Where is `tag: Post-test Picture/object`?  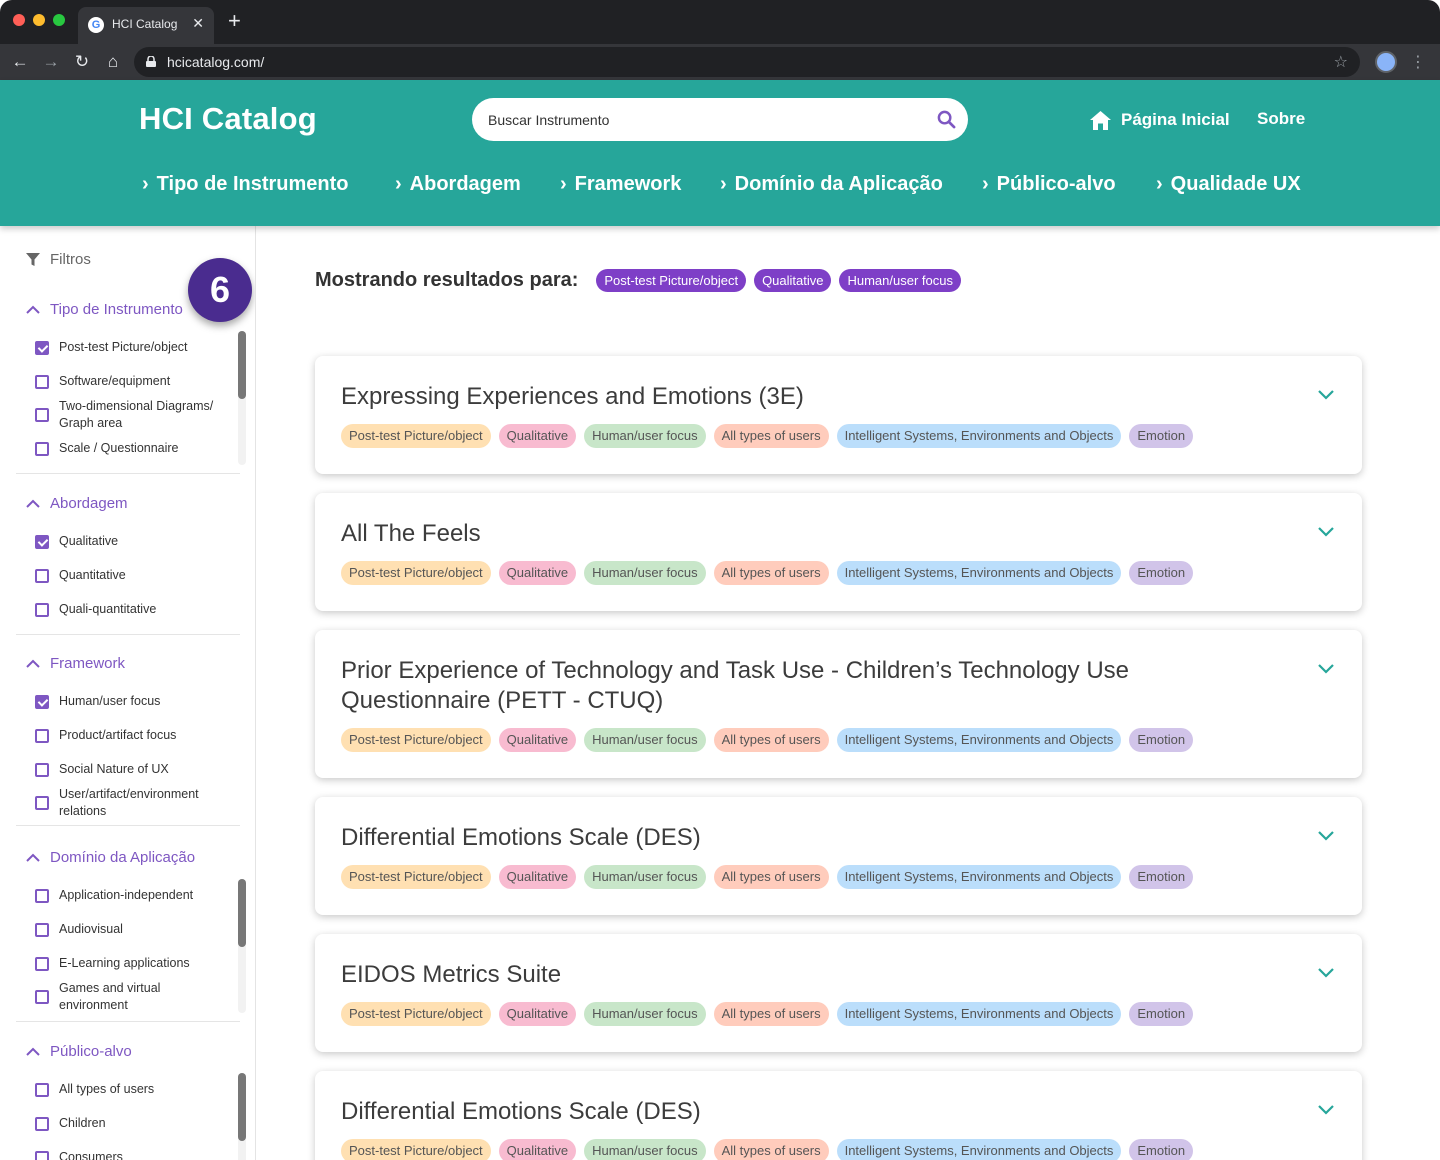 tag: Post-test Picture/object is located at coordinates (416, 1149).